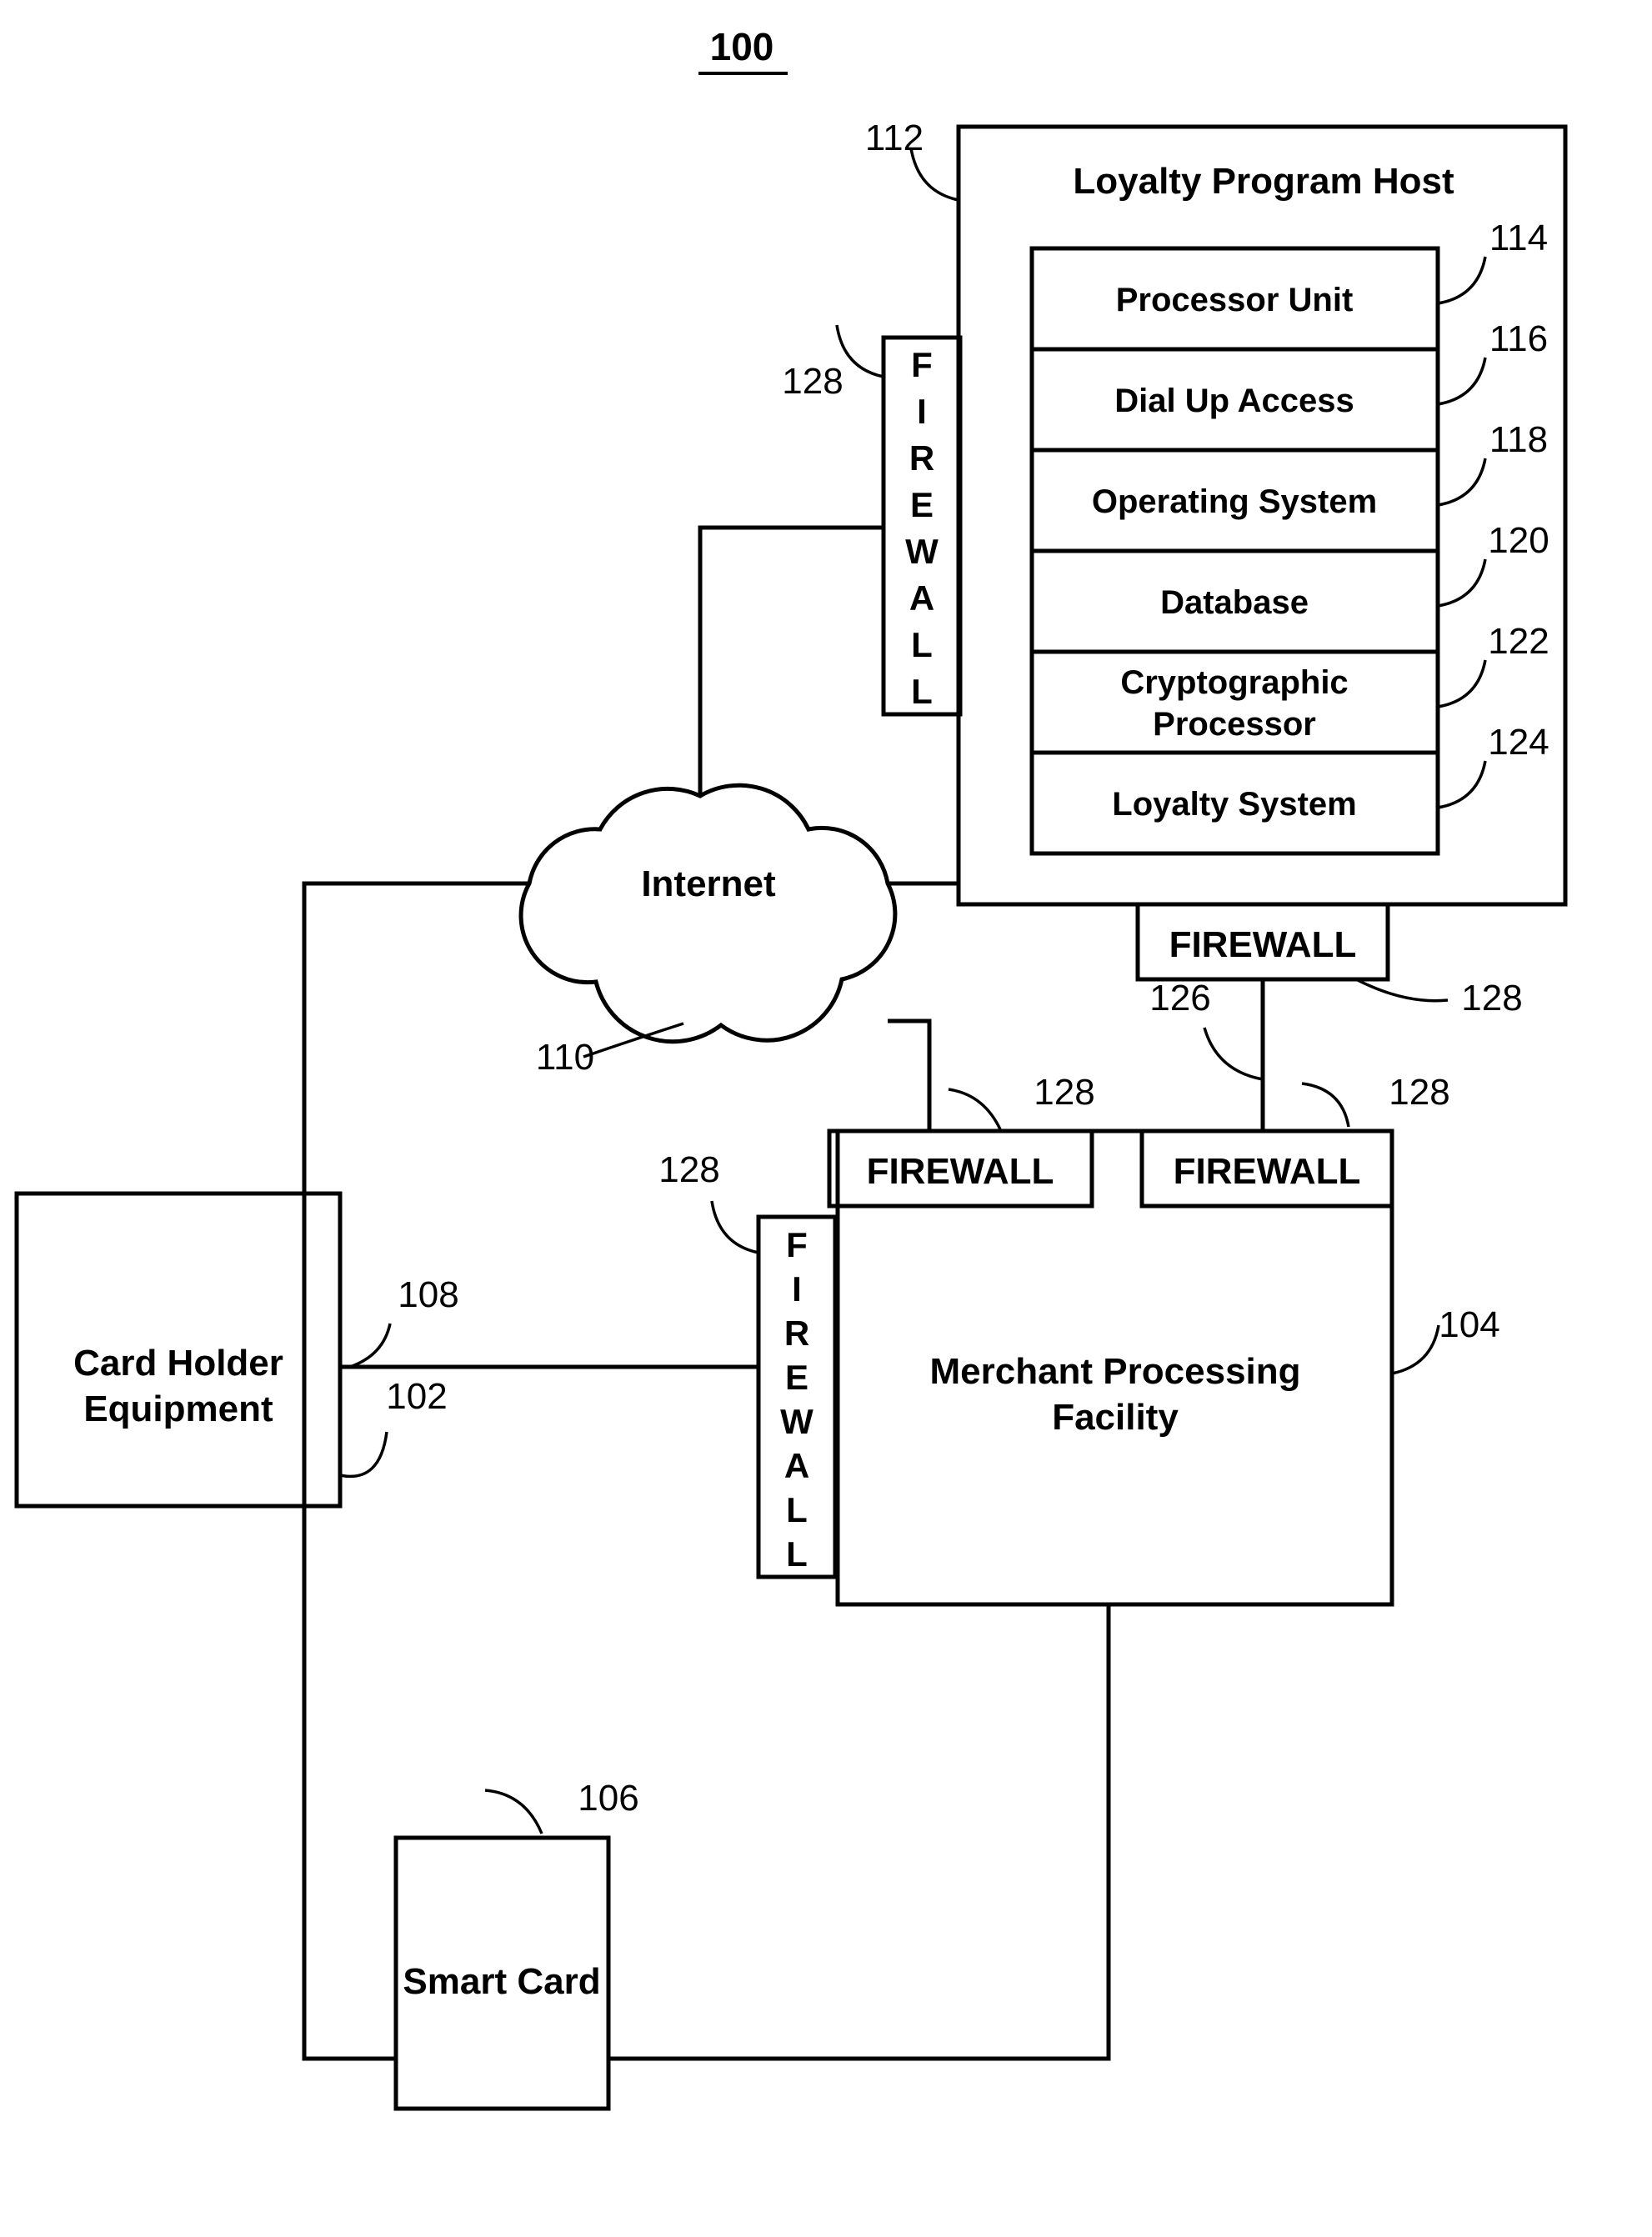  Describe the element at coordinates (796, 1377) in the screenshot. I see `firewall-m-letter-e: E` at that location.